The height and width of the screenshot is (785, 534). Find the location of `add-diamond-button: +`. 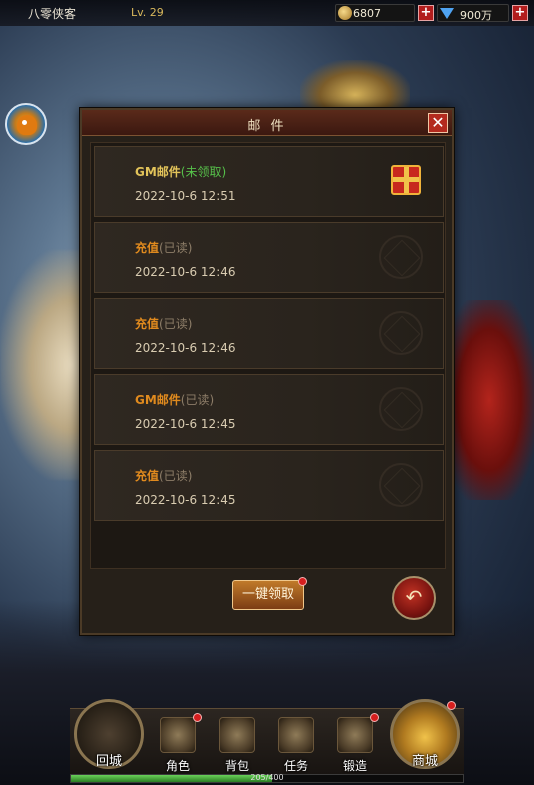

add-diamond-button: + is located at coordinates (520, 13).